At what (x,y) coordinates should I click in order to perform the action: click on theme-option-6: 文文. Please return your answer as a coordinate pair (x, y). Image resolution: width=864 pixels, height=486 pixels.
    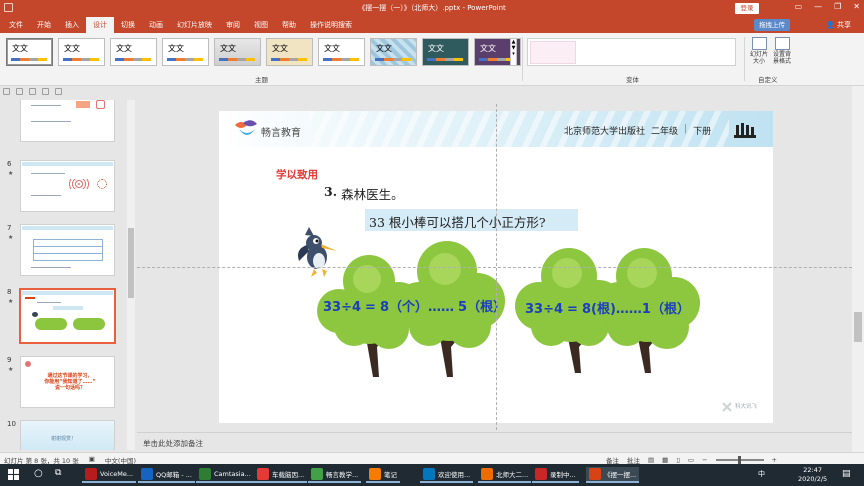
    Looking at the image, I should click on (289, 52).